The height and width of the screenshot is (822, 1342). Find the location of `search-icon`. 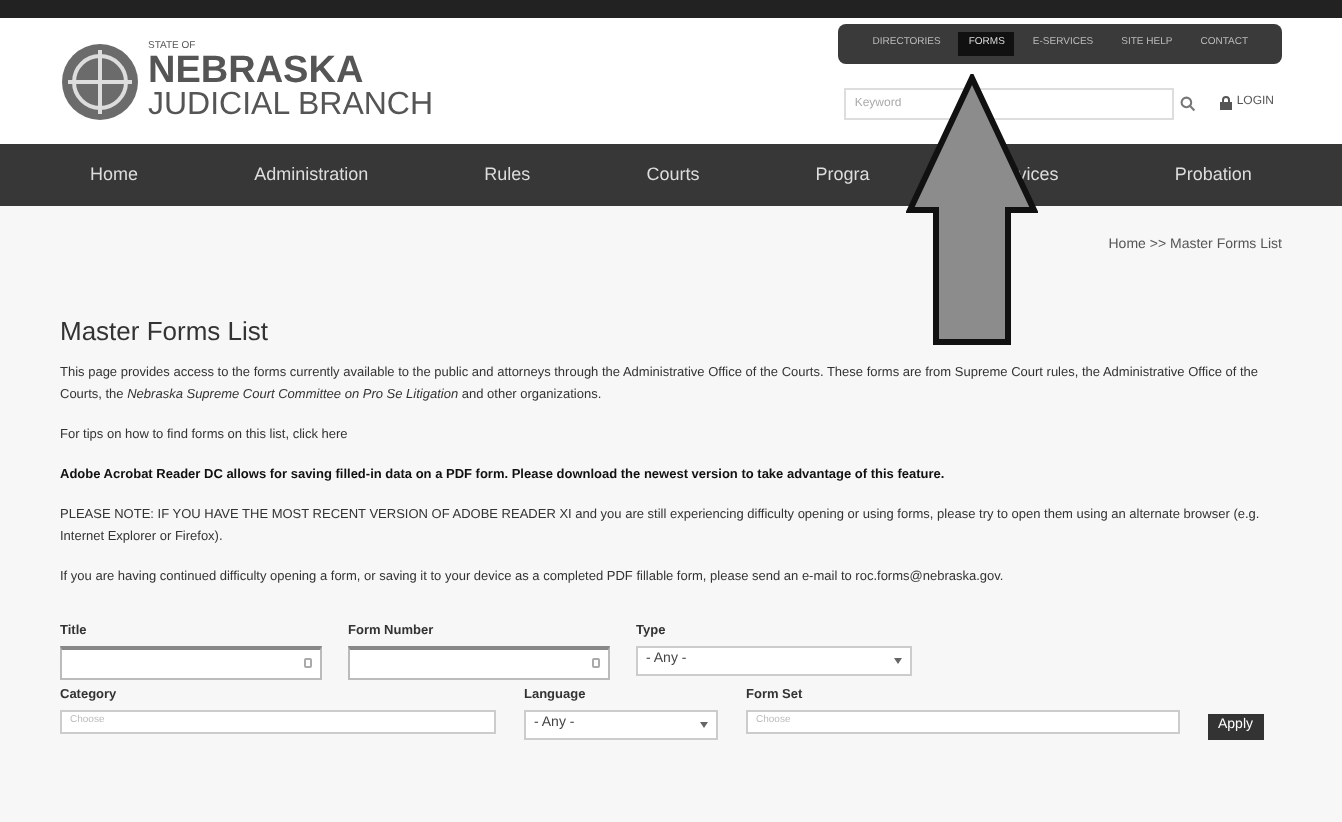

search-icon is located at coordinates (1188, 103).